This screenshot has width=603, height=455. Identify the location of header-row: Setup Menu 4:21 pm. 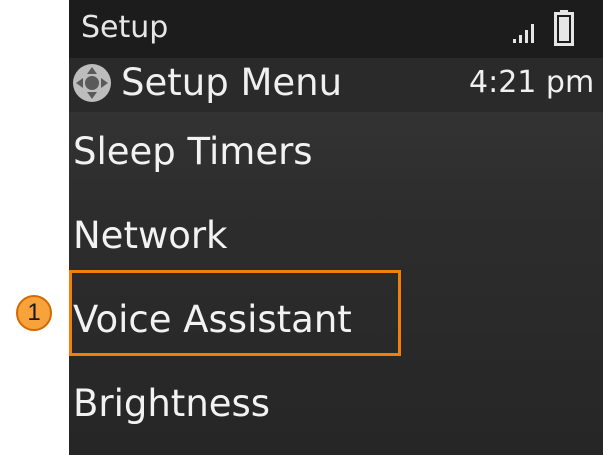
(336, 85).